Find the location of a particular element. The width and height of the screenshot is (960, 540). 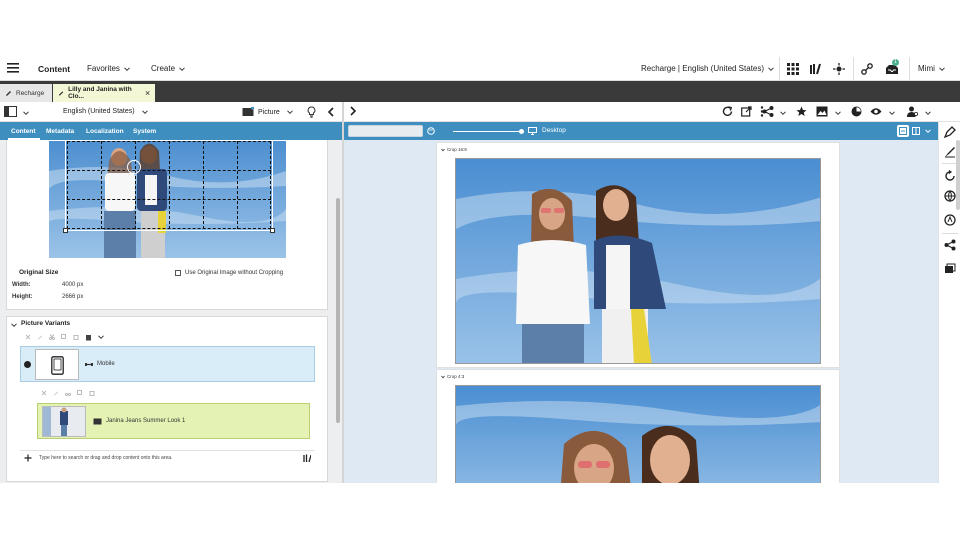

scrollbar-thumb is located at coordinates (338, 310).